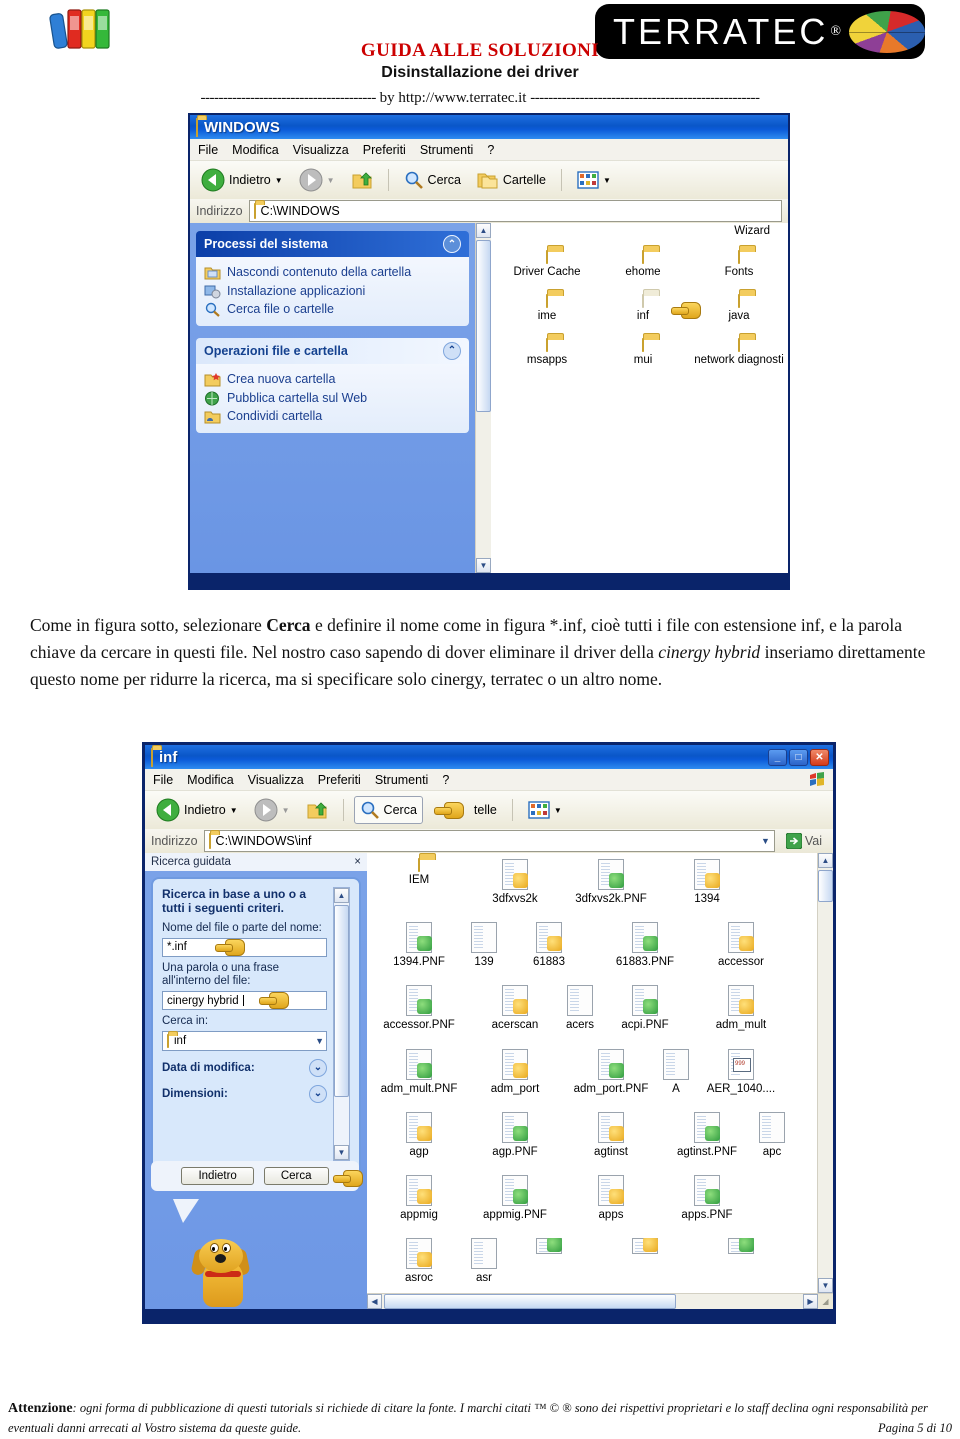  I want to click on list-item: 1394, so click(707, 882).